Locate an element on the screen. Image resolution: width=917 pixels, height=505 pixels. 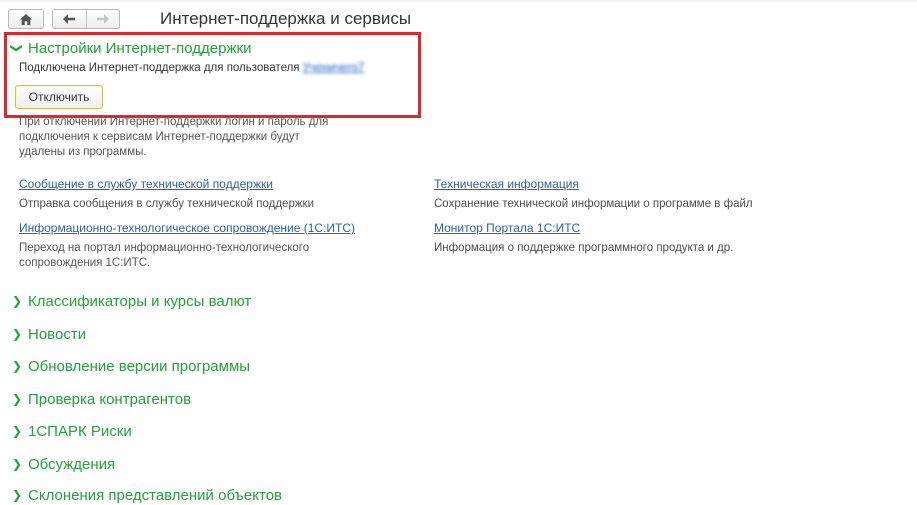
section-spark-risks: ❯ 1СПАРК Риски is located at coordinates (71, 431).